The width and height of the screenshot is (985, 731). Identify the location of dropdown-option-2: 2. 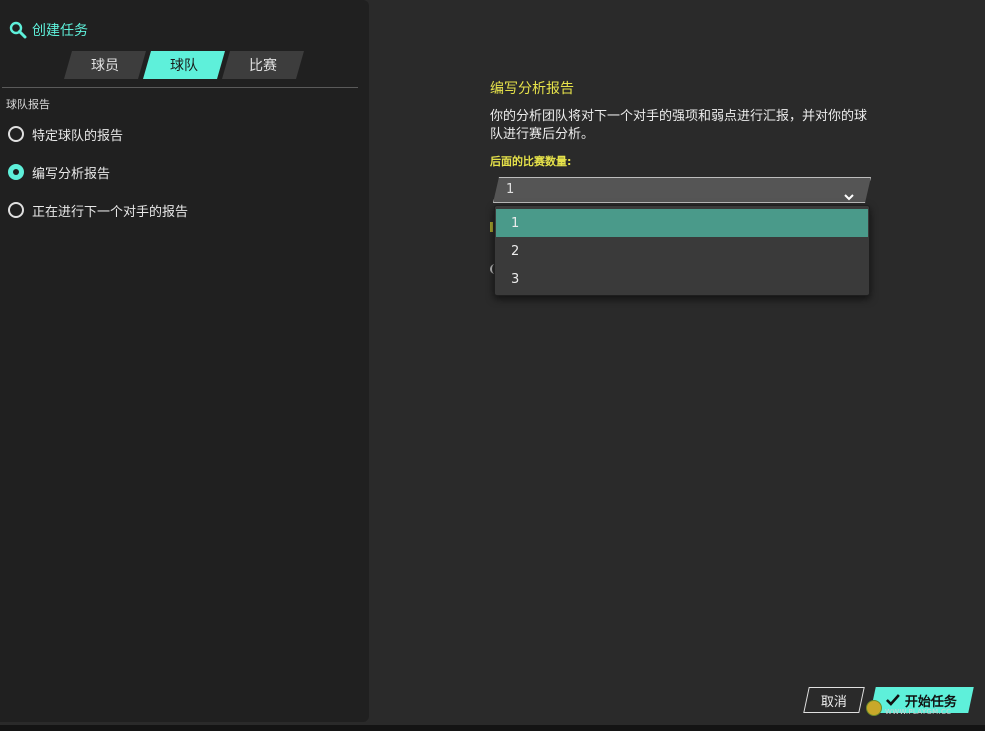
(682, 251).